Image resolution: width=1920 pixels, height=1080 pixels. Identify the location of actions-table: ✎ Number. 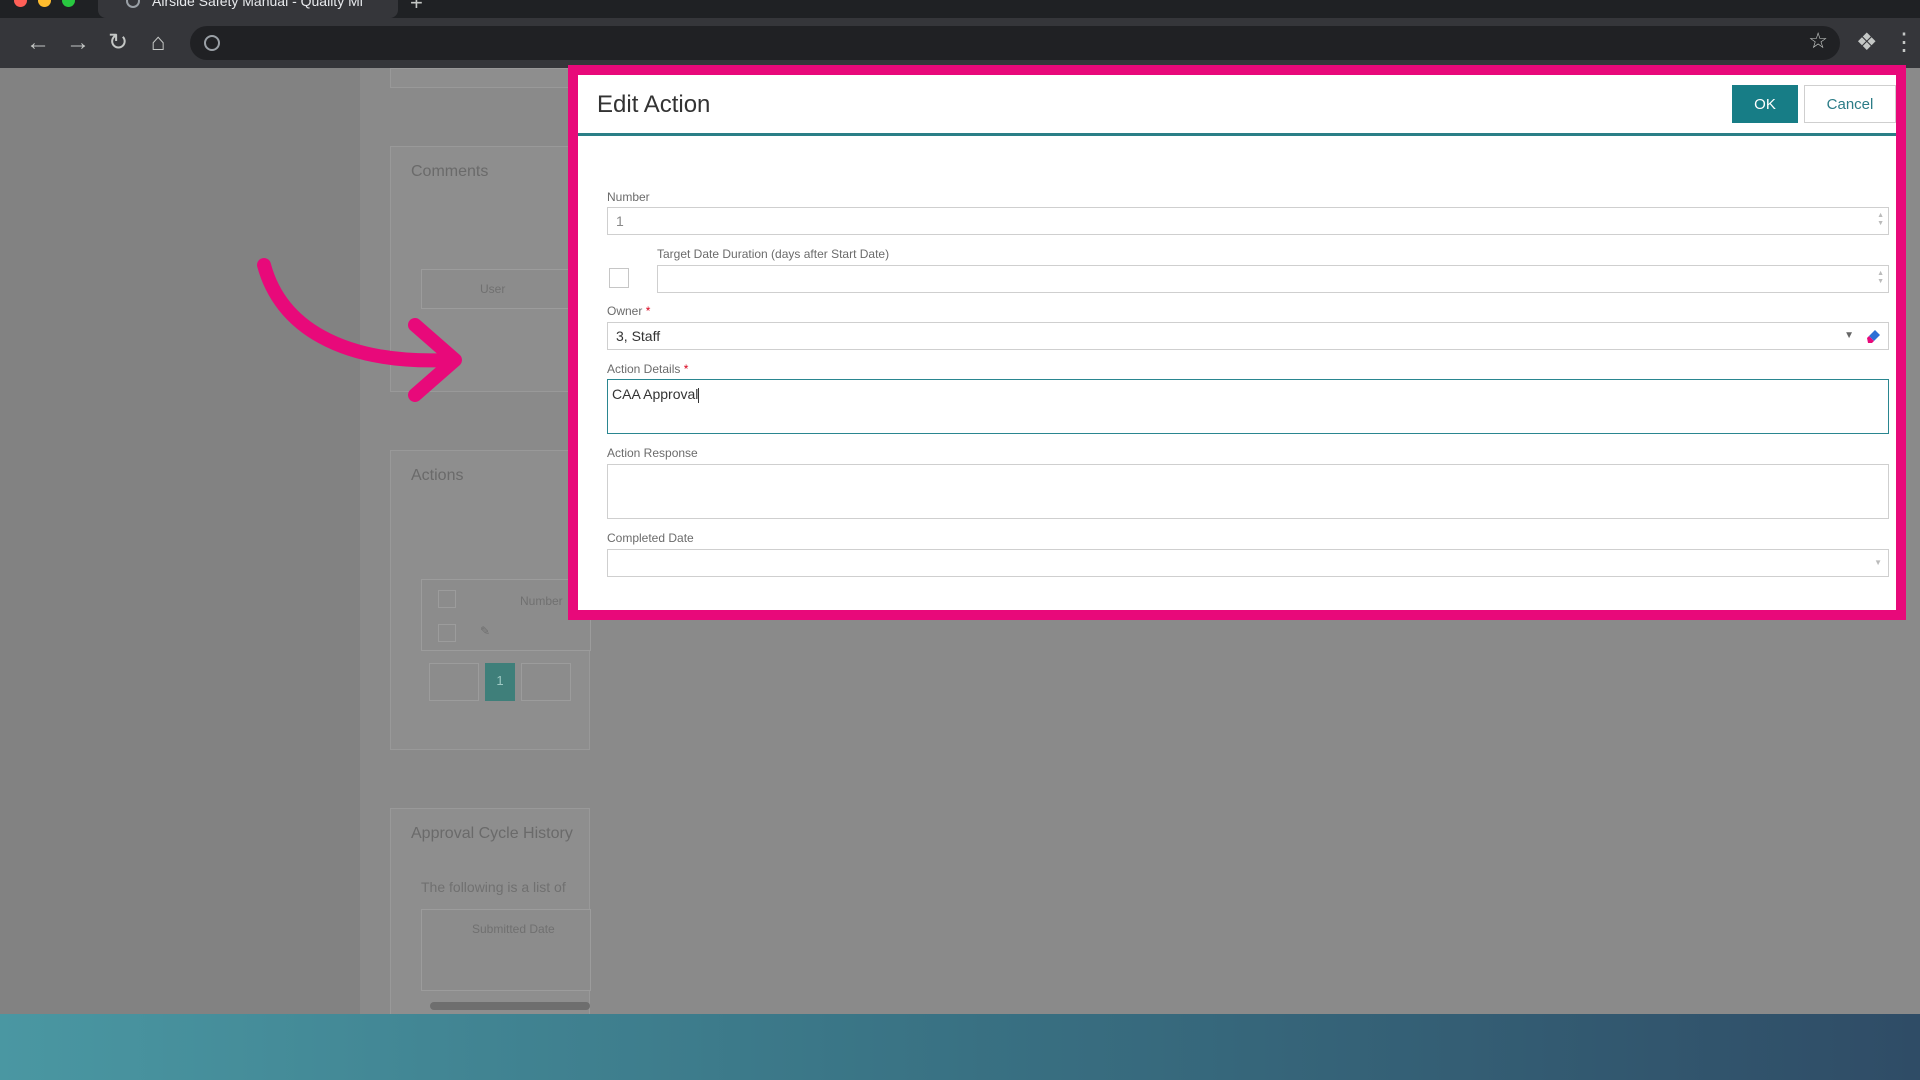
(506, 615).